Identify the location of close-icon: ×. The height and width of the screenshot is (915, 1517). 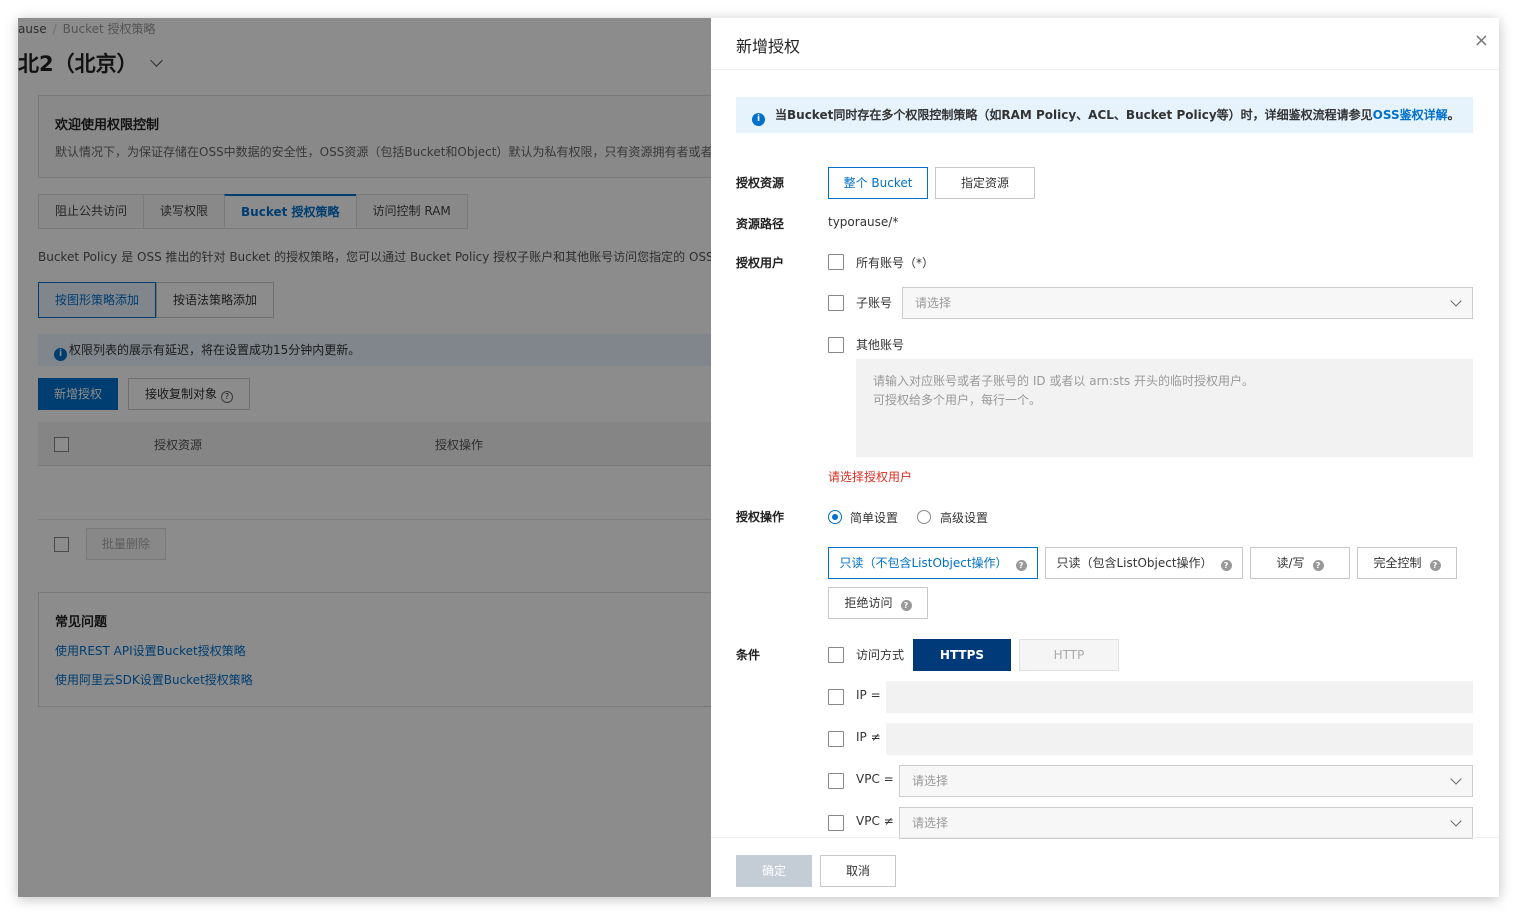
(1481, 41).